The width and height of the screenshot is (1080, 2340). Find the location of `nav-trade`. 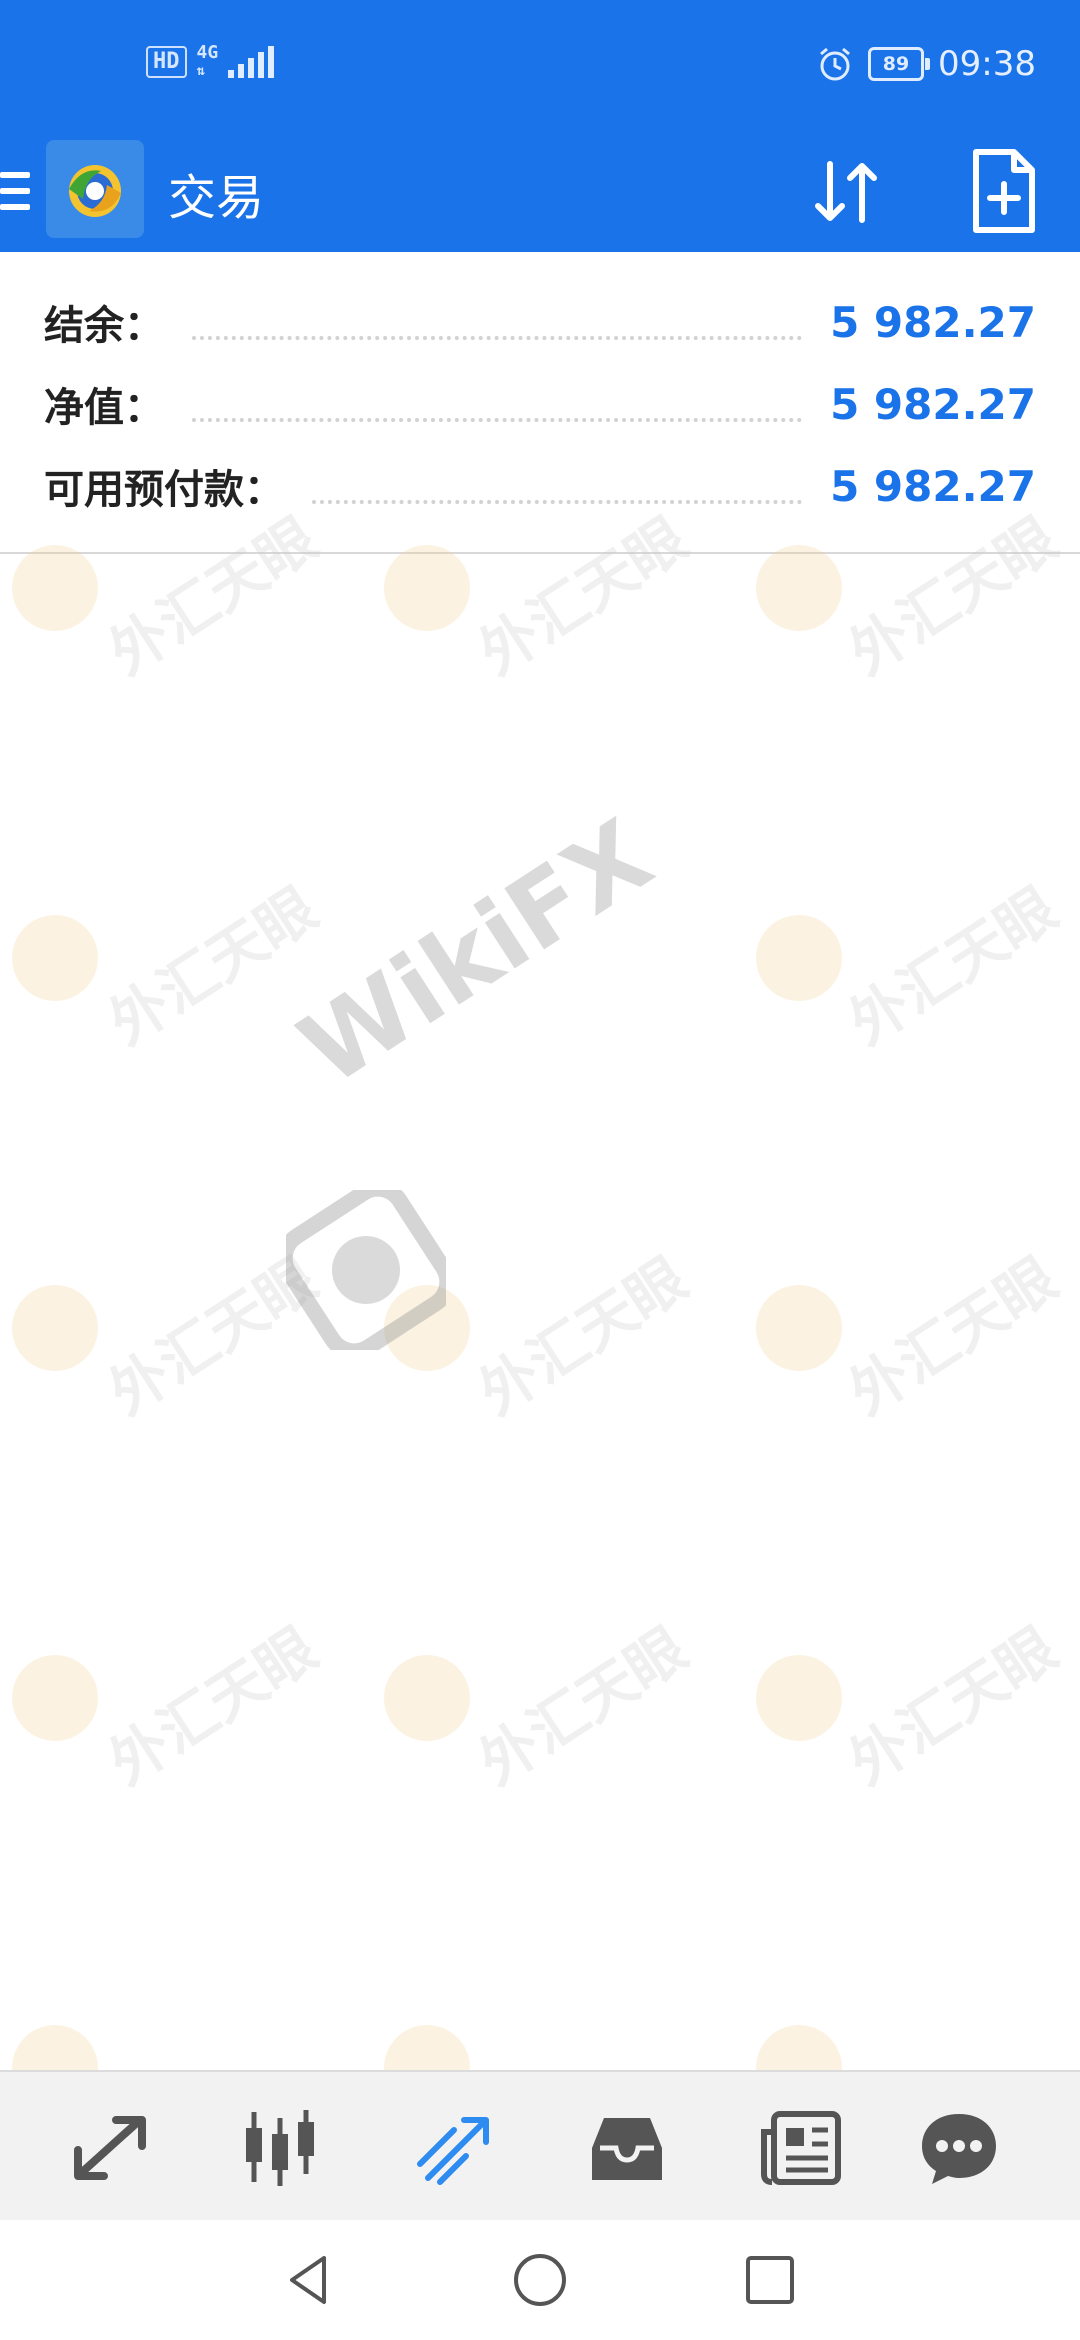

nav-trade is located at coordinates (455, 2148).